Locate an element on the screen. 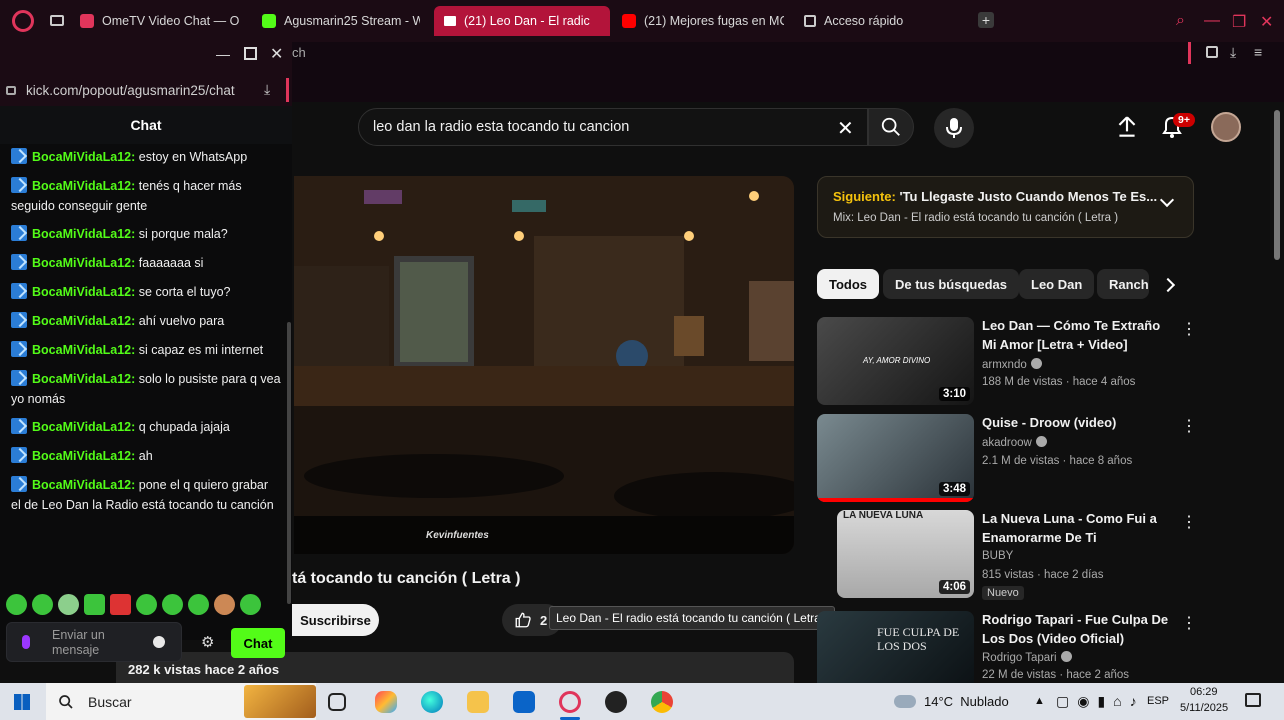  outlook-icon is located at coordinates (524, 702).